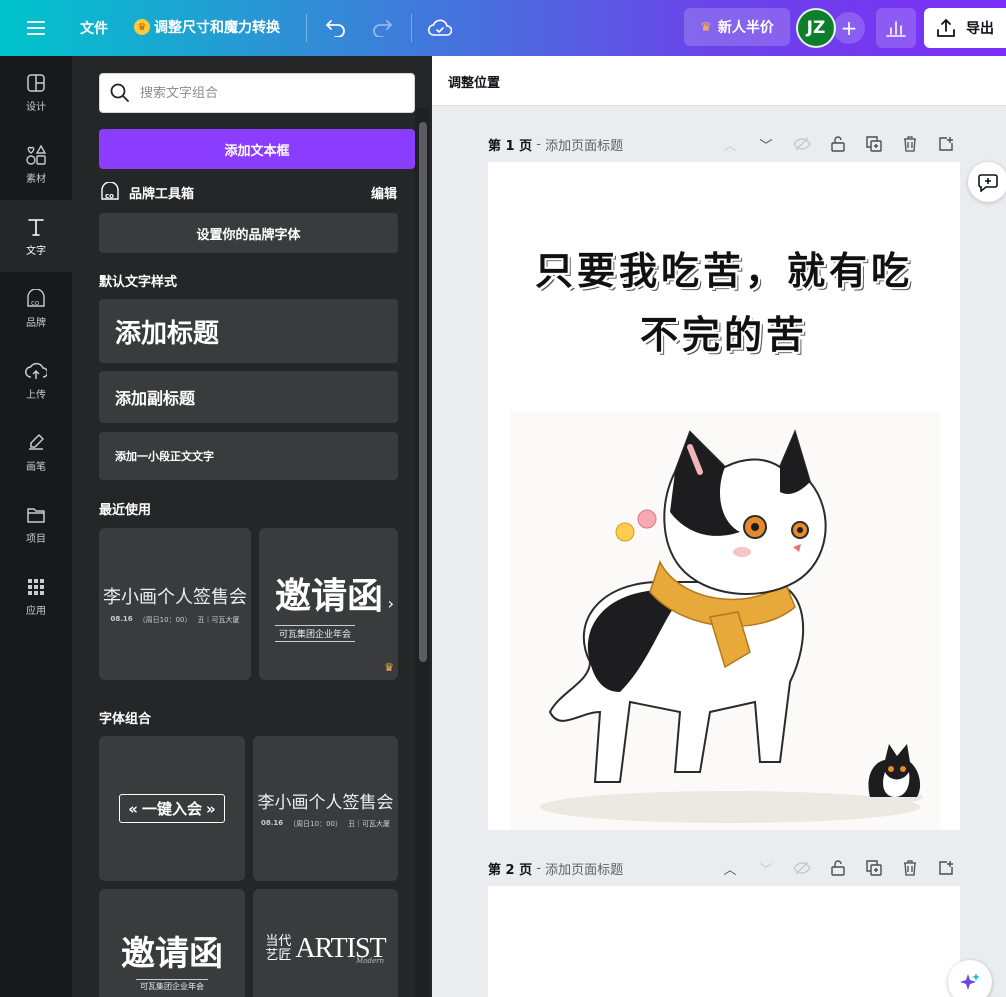  Describe the element at coordinates (423, 392) in the screenshot. I see `scrollbar-thumb` at that location.